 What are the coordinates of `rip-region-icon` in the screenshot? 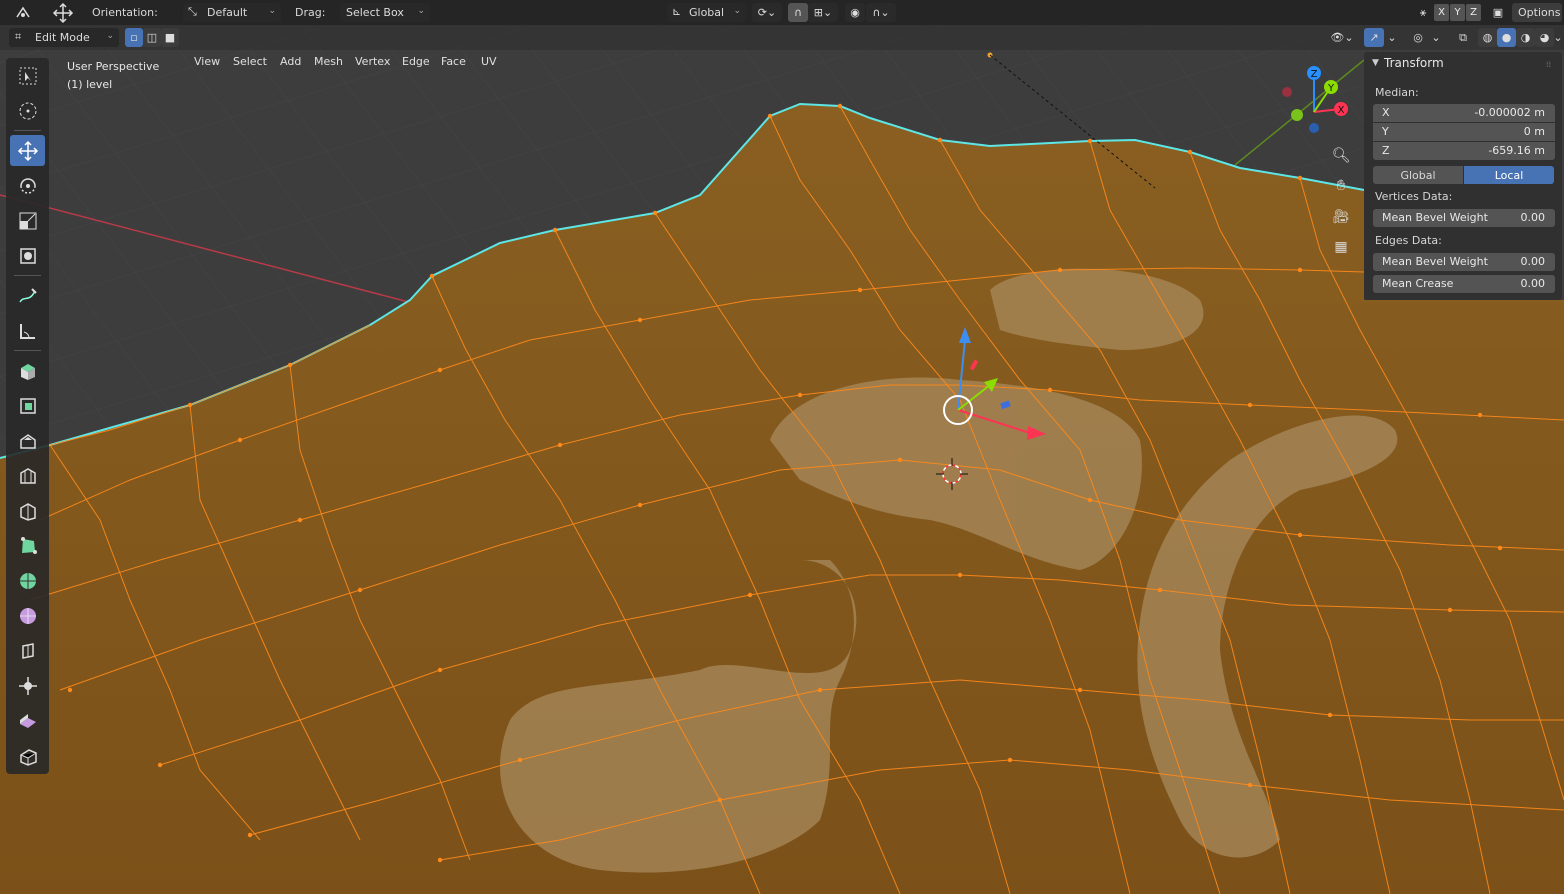 It's located at (28, 757).